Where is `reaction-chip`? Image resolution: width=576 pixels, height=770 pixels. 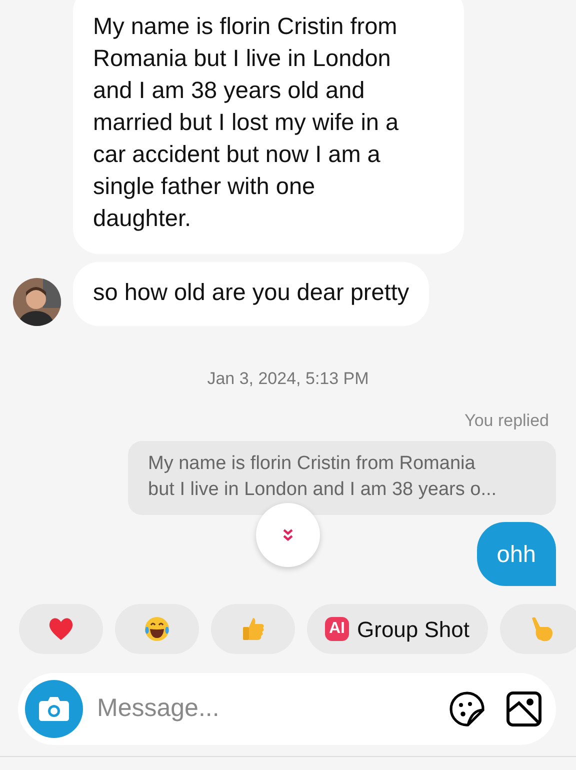
reaction-chip is located at coordinates (157, 629).